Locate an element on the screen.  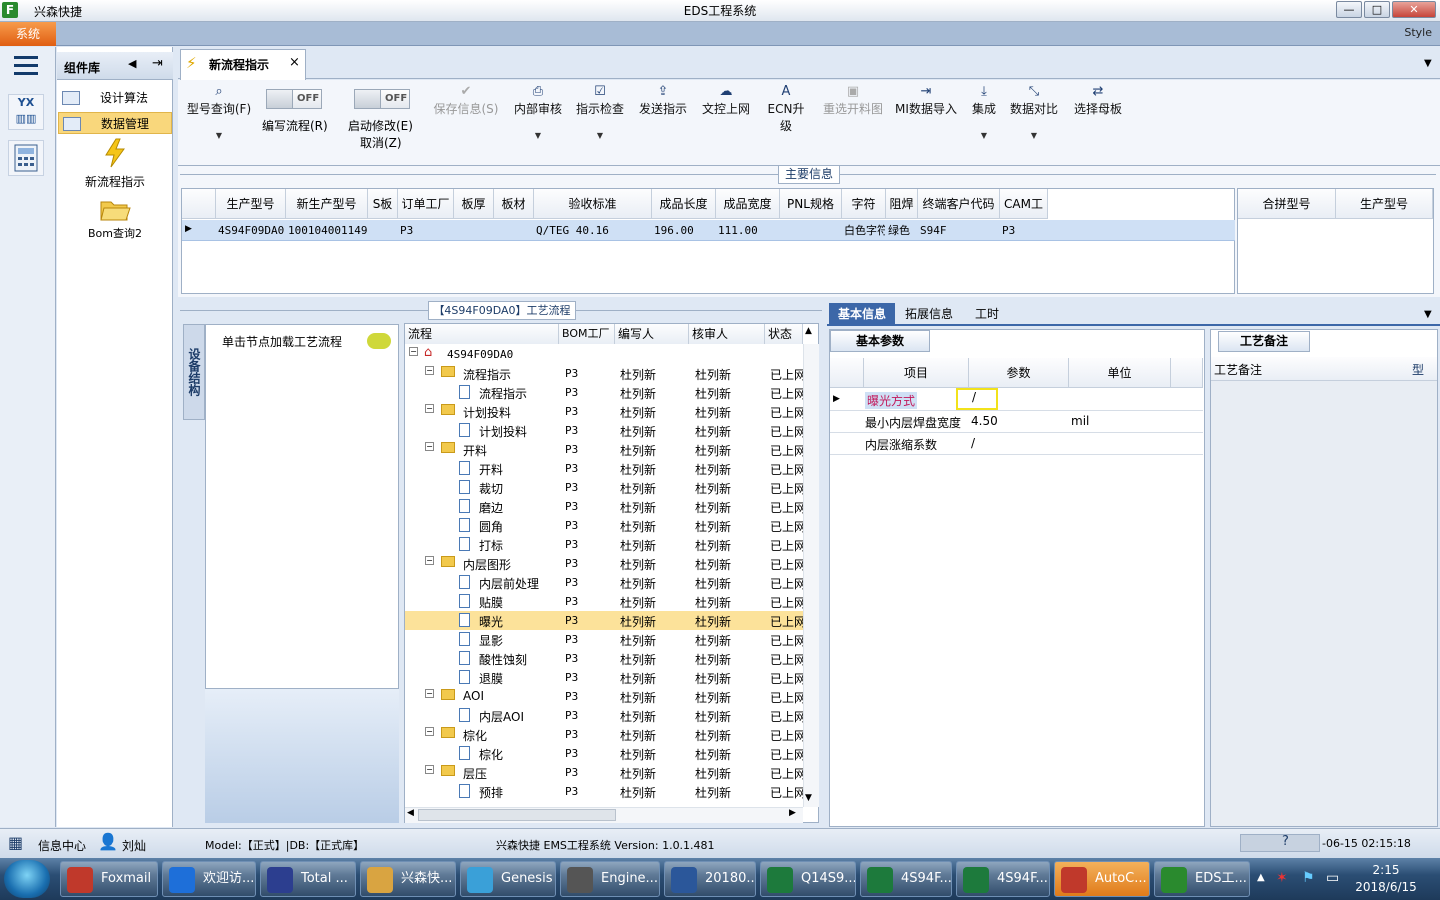
tree-row: 磨边 P3 杜列新 杜列新 已上网 is located at coordinates (604, 506).